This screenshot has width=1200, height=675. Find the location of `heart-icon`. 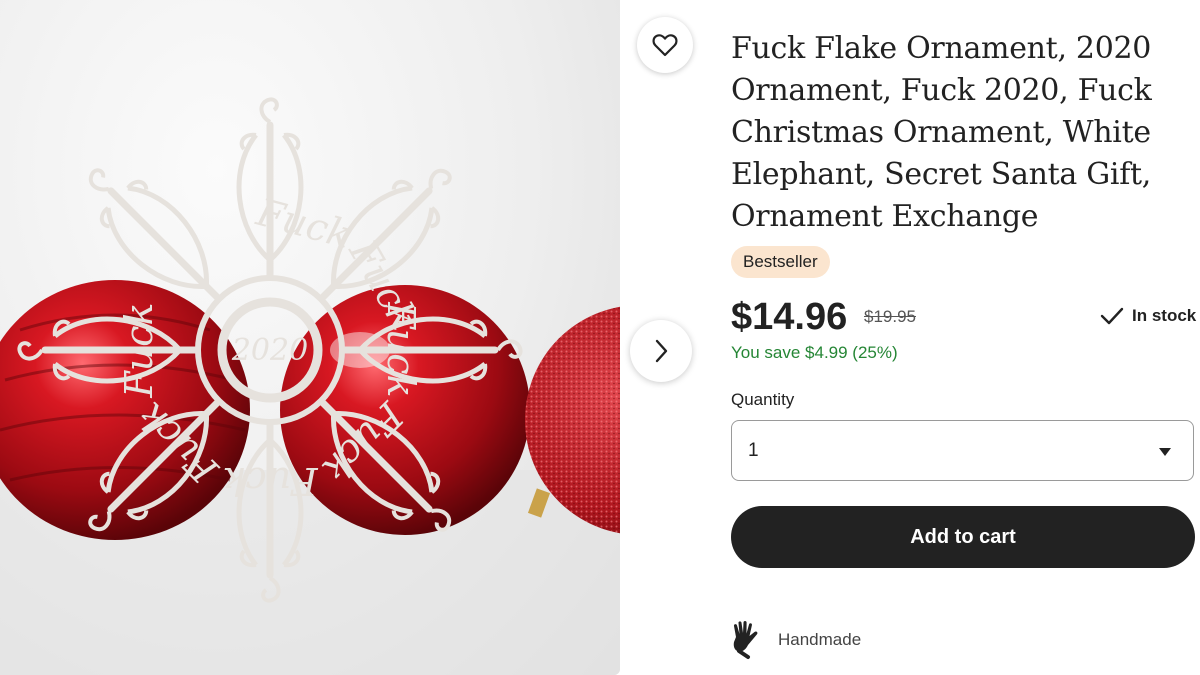

heart-icon is located at coordinates (665, 45).